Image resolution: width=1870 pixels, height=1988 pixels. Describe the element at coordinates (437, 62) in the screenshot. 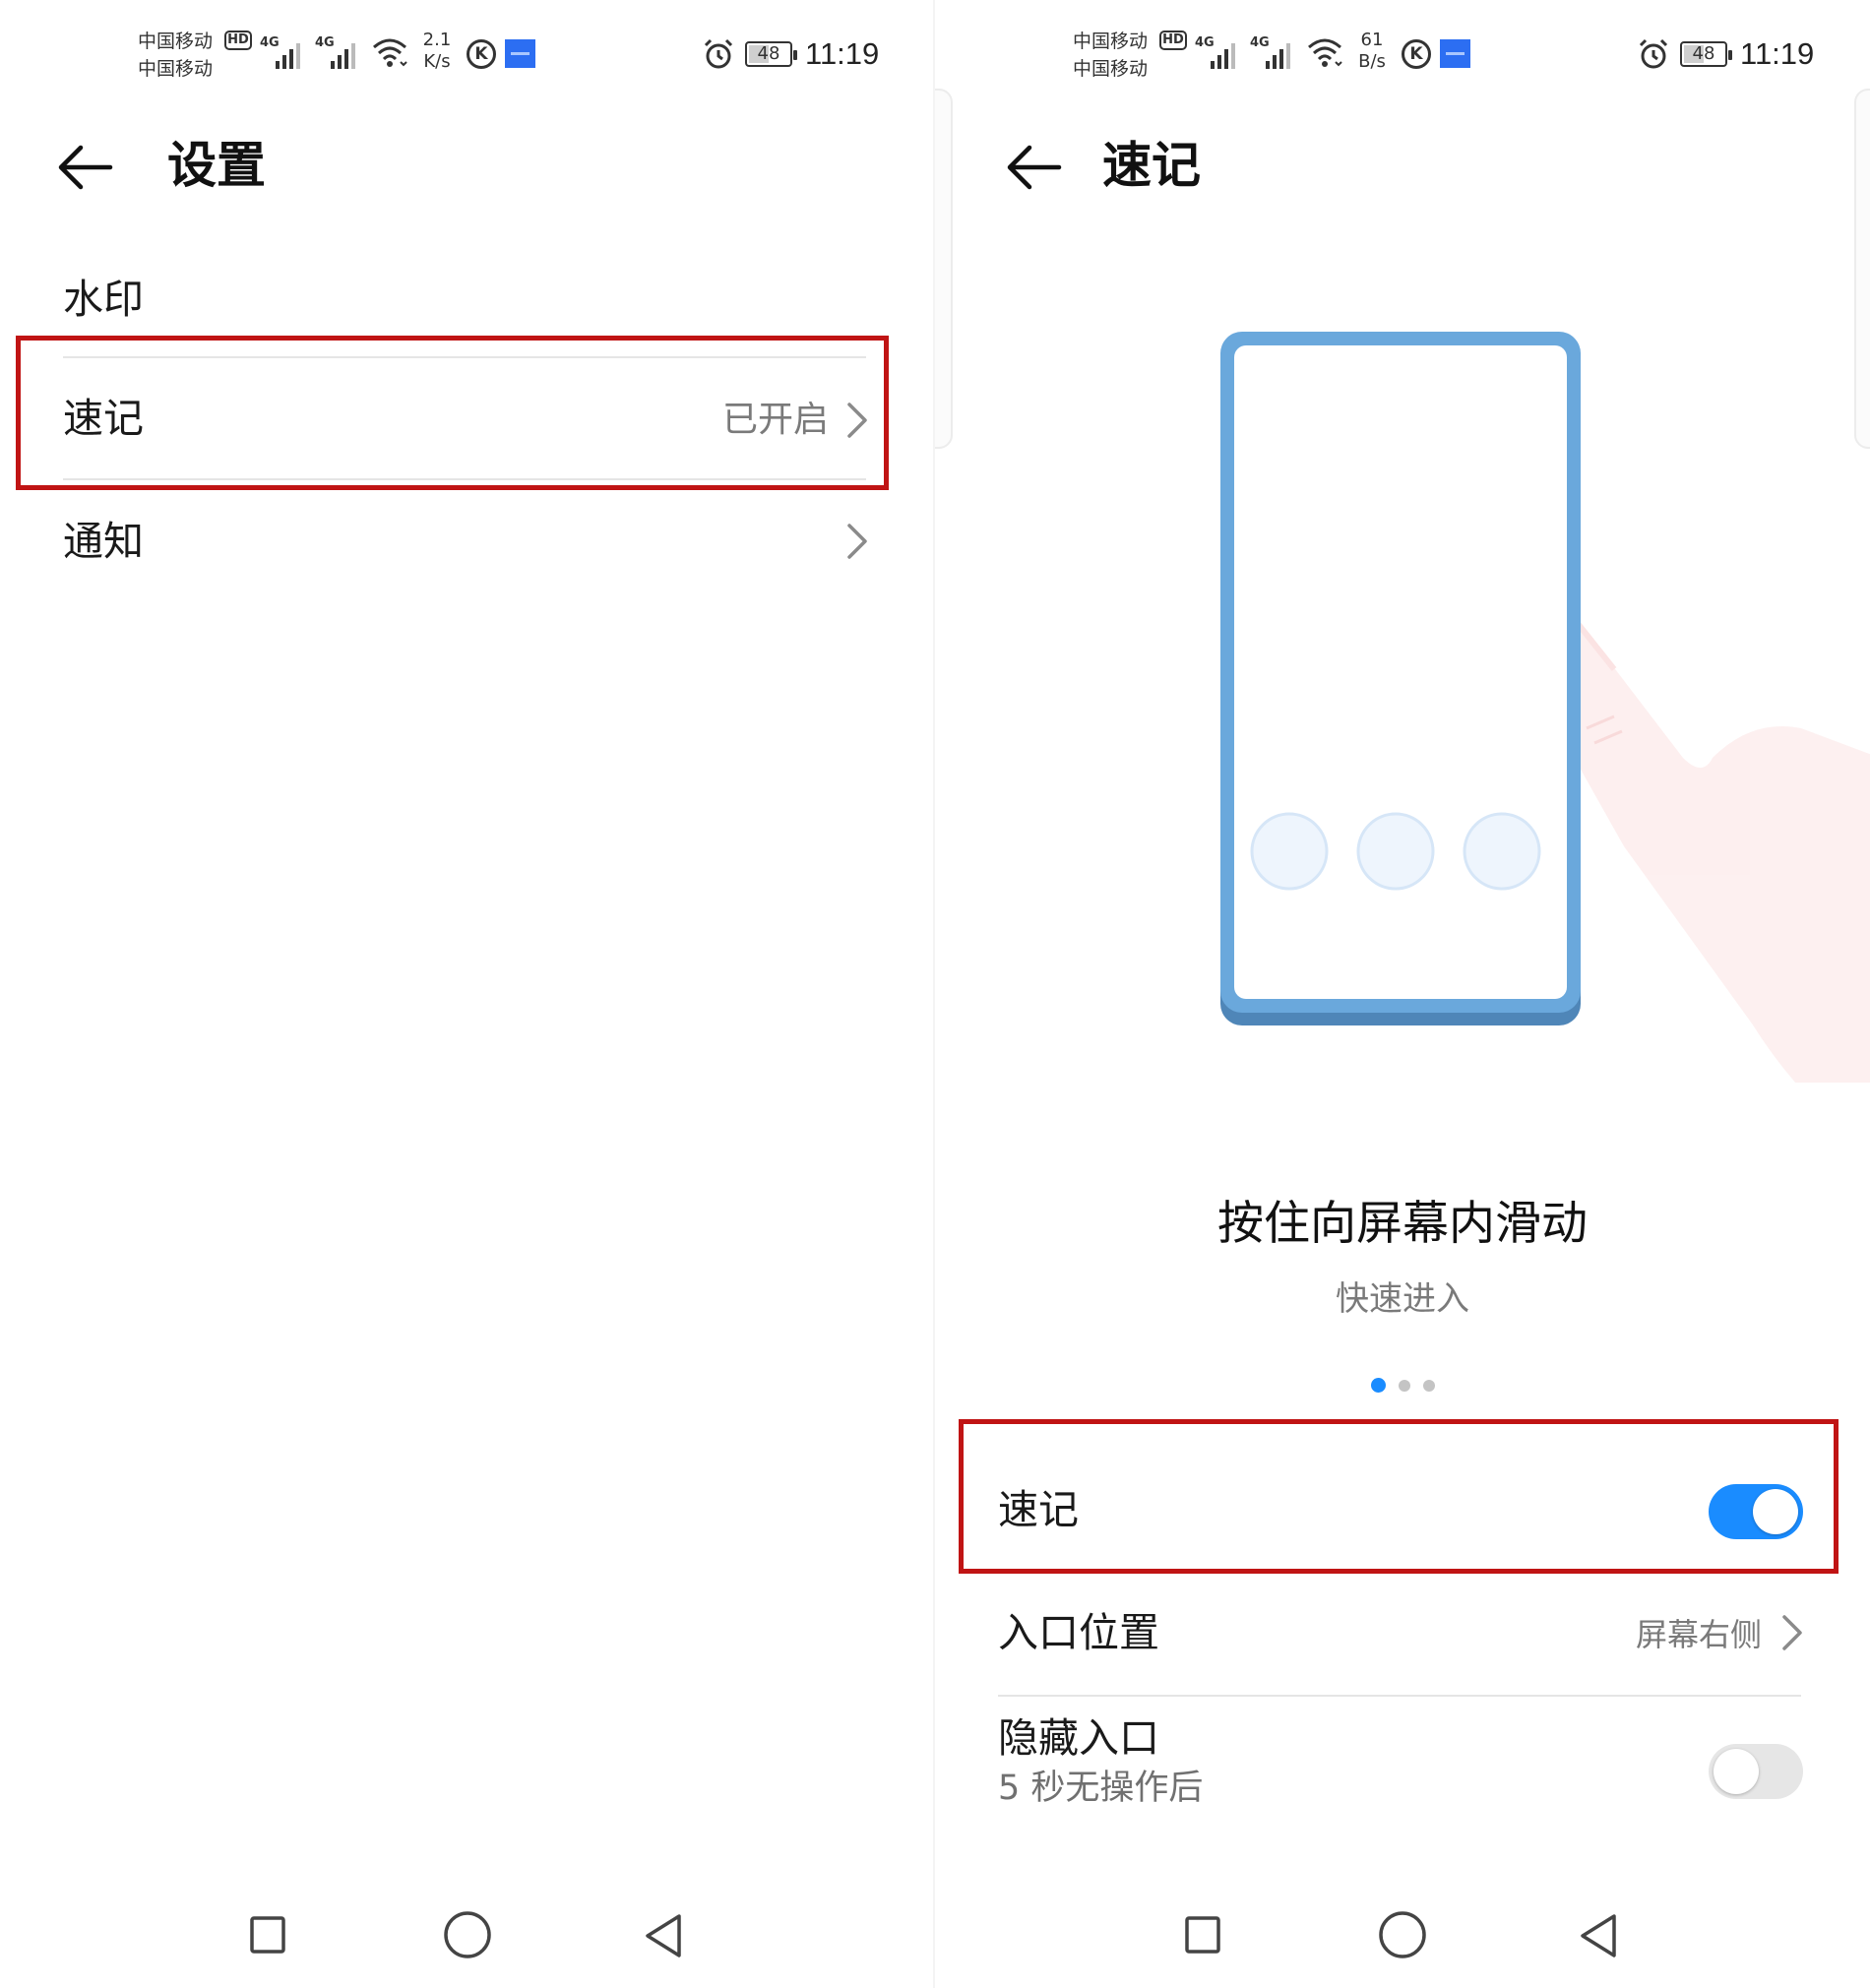

I see `speed-unit: K/s` at that location.